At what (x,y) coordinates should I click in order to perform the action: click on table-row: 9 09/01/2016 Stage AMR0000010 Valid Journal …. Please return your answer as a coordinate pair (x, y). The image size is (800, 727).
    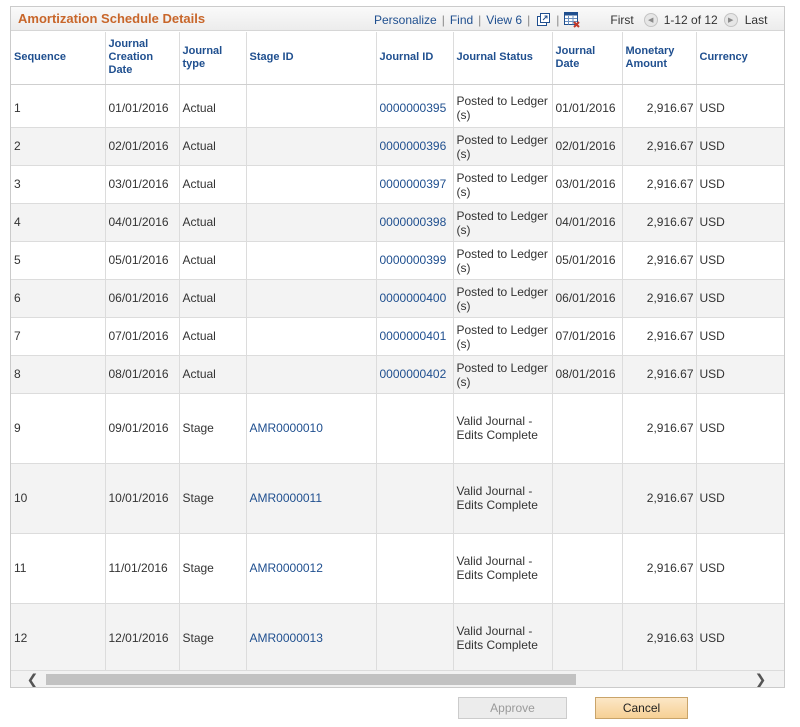
    Looking at the image, I should click on (397, 428).